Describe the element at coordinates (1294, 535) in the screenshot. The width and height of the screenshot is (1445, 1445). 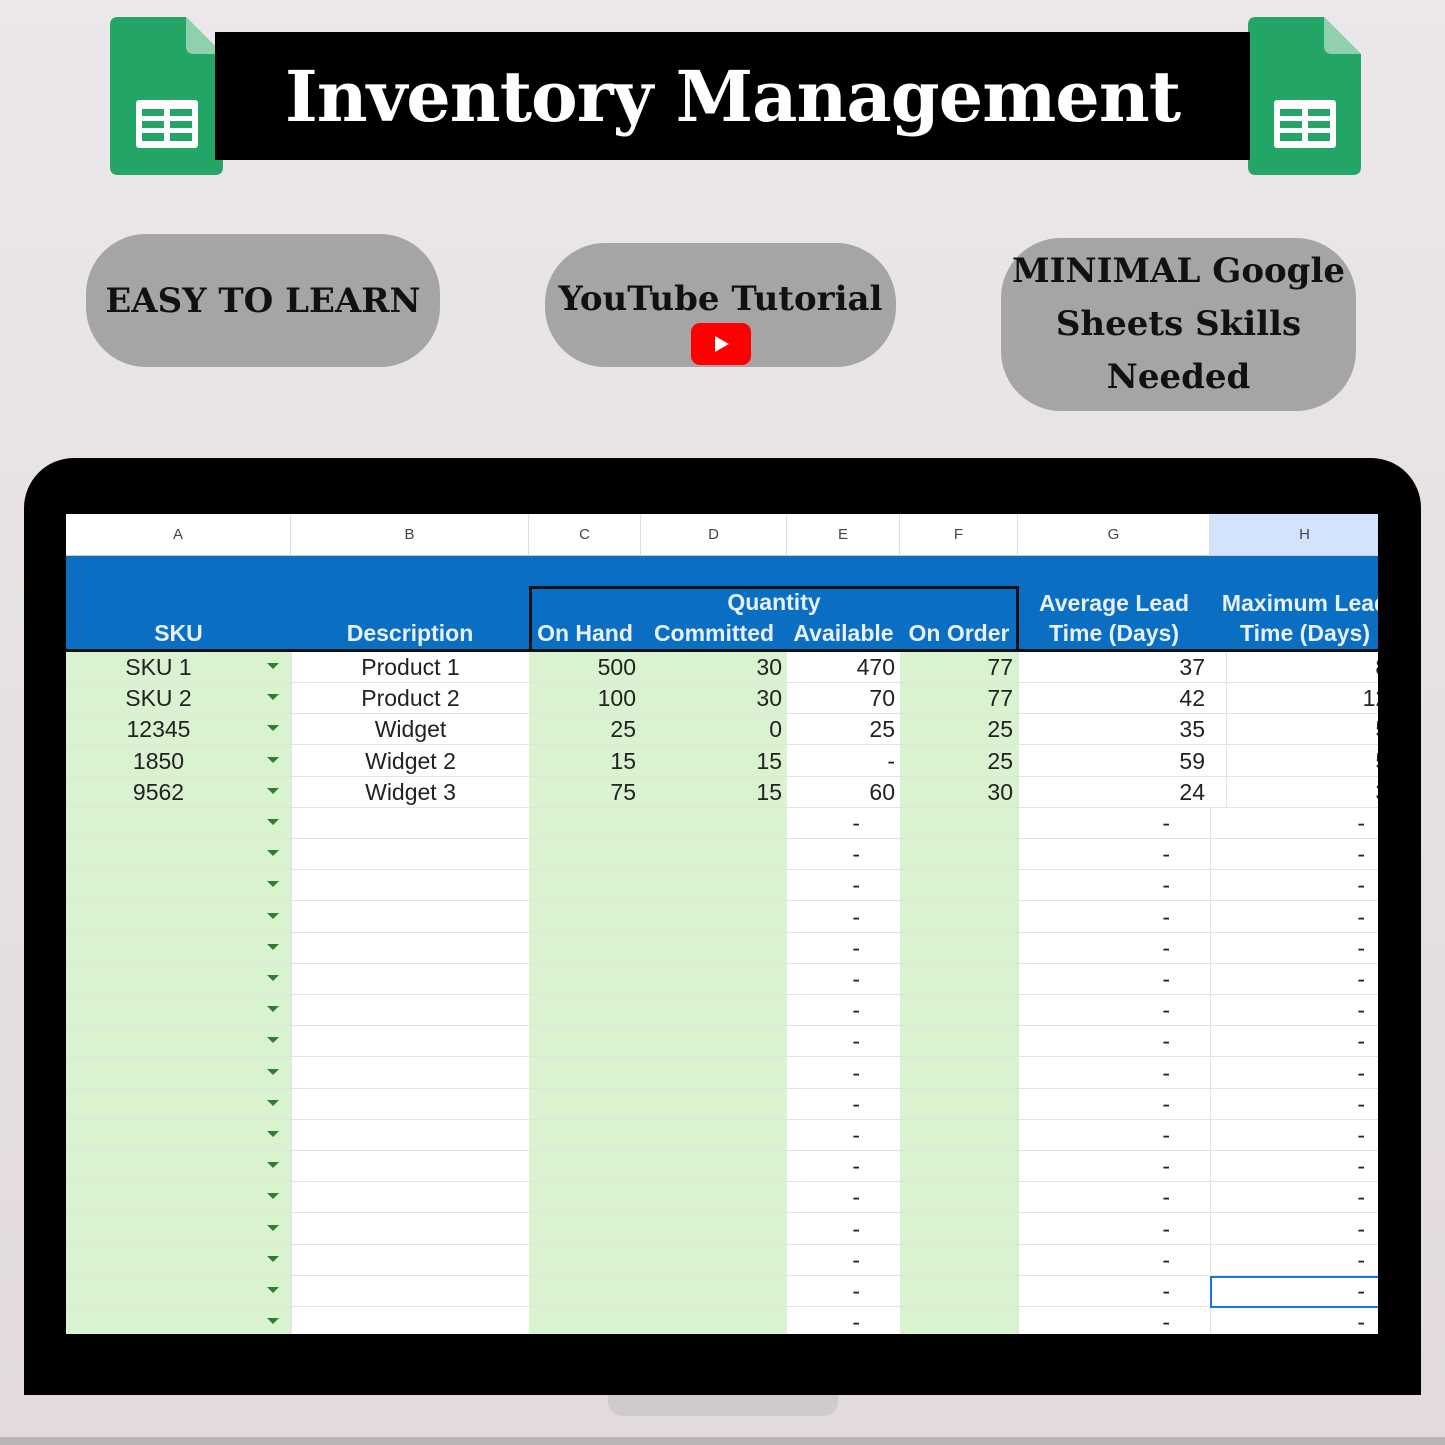
I see `column-header-h: H` at that location.